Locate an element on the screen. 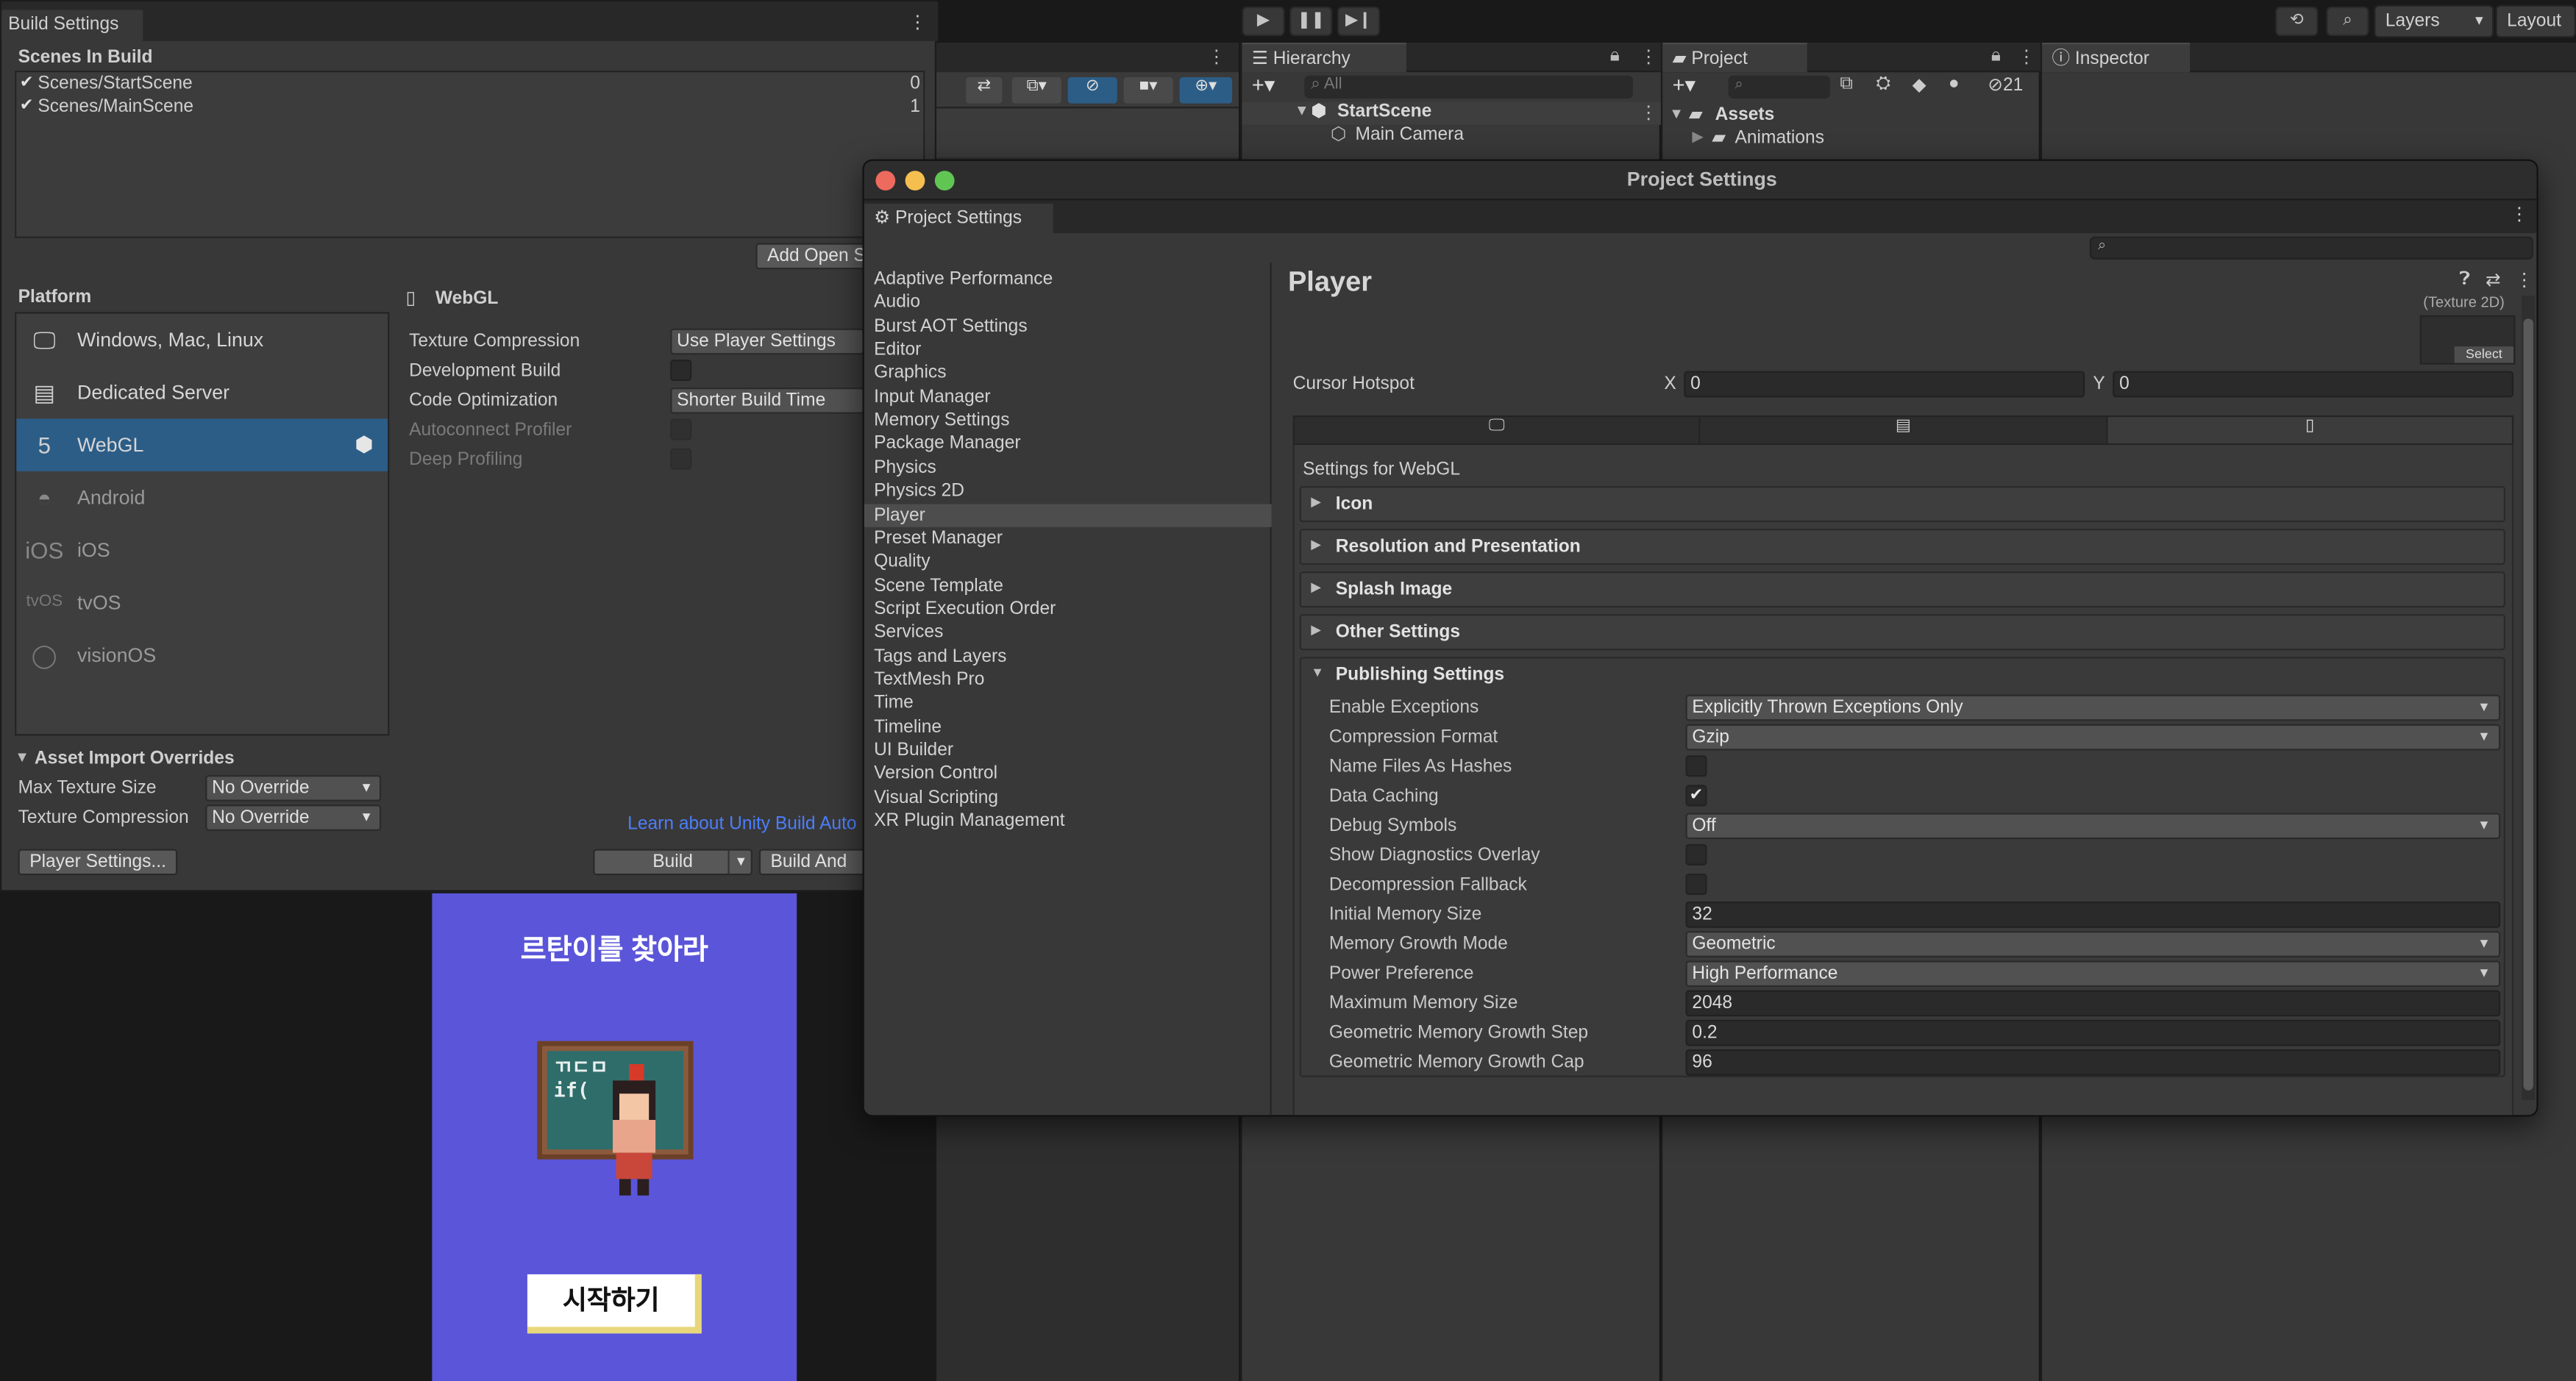 The height and width of the screenshot is (1381, 2576). autoconnect-profiler-checkbox is located at coordinates (681, 429).